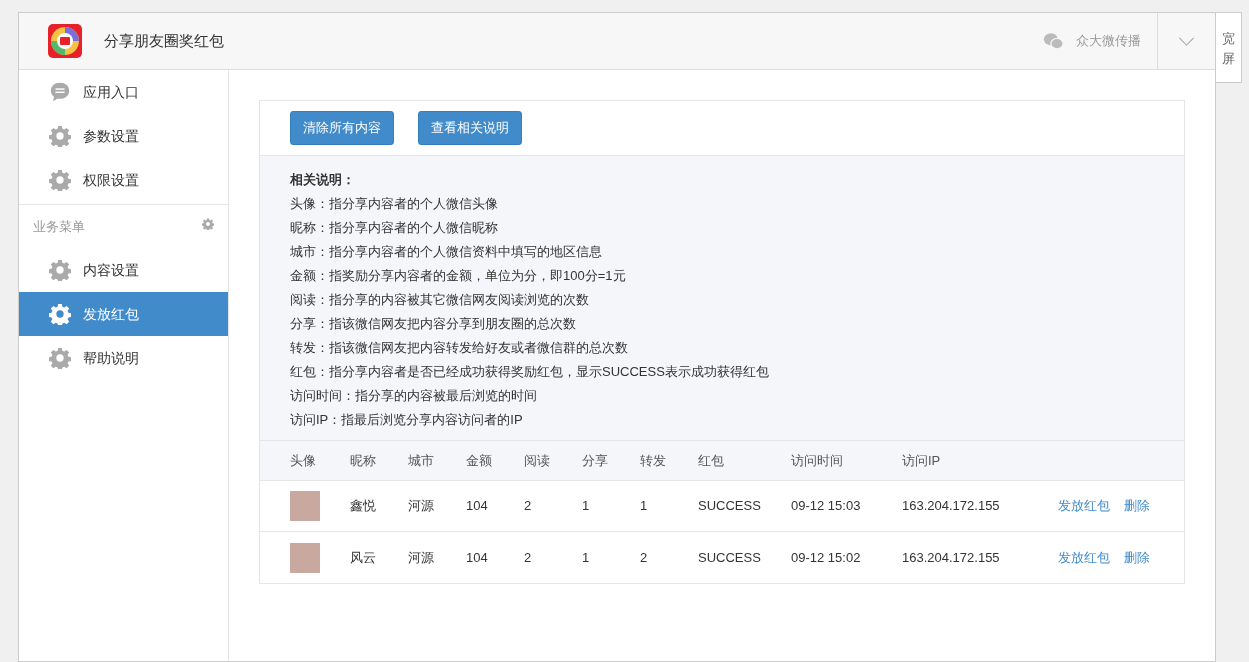 Image resolution: width=1249 pixels, height=662 pixels. I want to click on column-header: 城市, so click(421, 460).